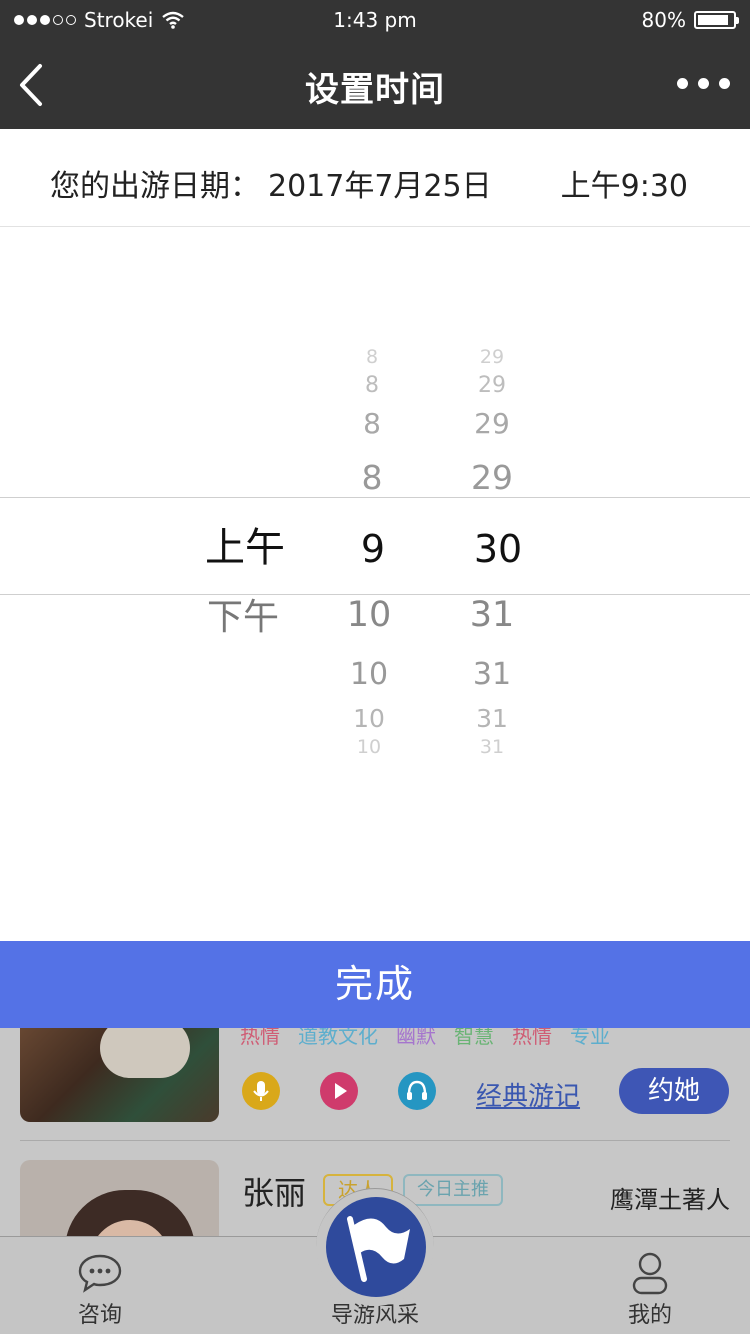  Describe the element at coordinates (674, 1091) in the screenshot. I see `book-guide-button: 约她` at that location.